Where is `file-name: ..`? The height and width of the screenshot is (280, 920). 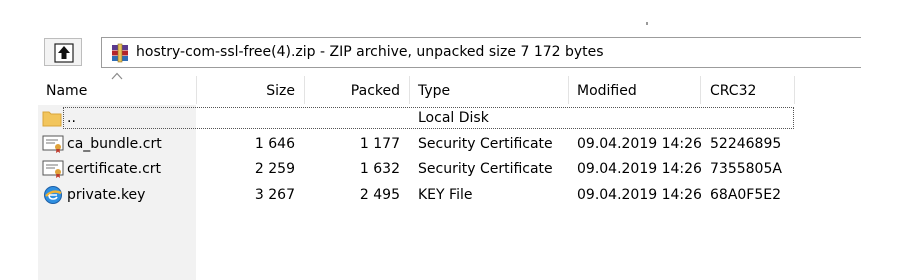
file-name: .. is located at coordinates (71, 118).